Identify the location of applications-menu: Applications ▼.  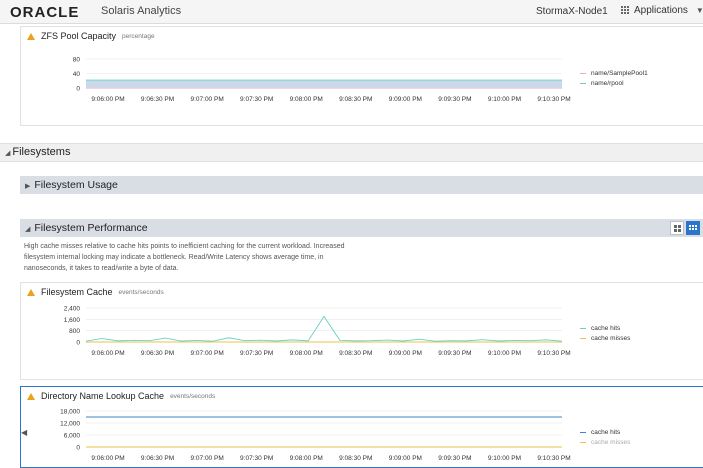
(662, 10).